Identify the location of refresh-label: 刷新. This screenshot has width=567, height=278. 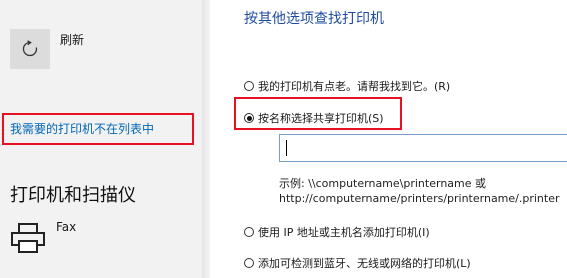
(72, 39).